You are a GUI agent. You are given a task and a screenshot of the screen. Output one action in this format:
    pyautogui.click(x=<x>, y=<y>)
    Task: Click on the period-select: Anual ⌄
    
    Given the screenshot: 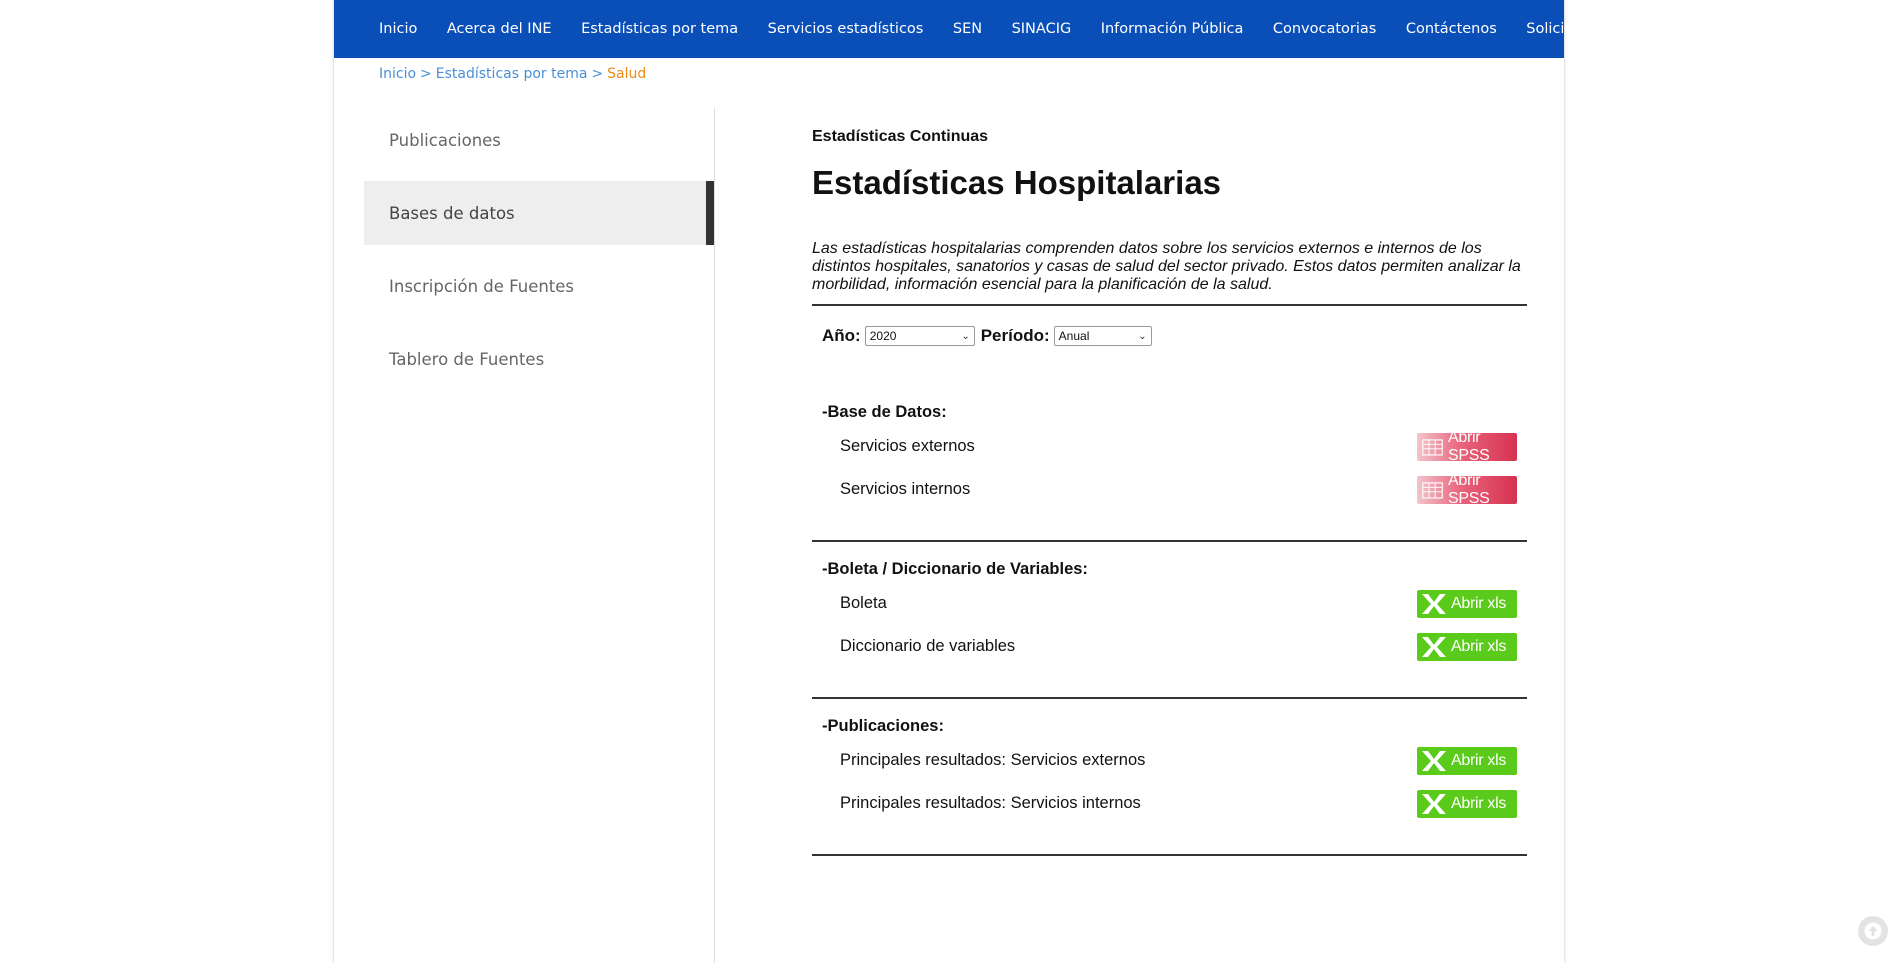 What is the action you would take?
    pyautogui.click(x=1102, y=336)
    